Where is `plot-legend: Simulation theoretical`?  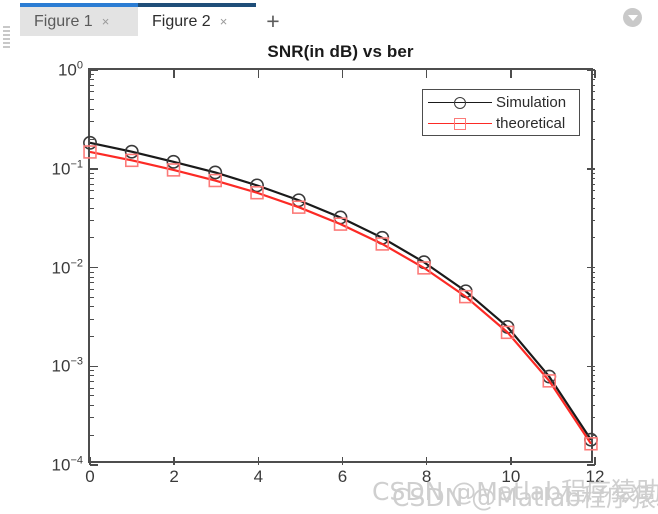 plot-legend: Simulation theoretical is located at coordinates (501, 112).